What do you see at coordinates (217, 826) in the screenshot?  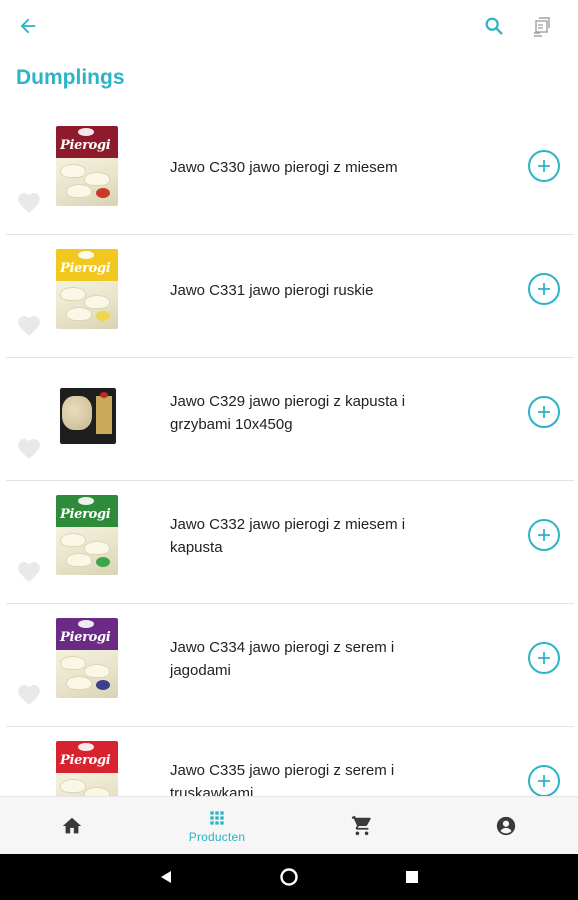 I see `nav-products: Producten` at bounding box center [217, 826].